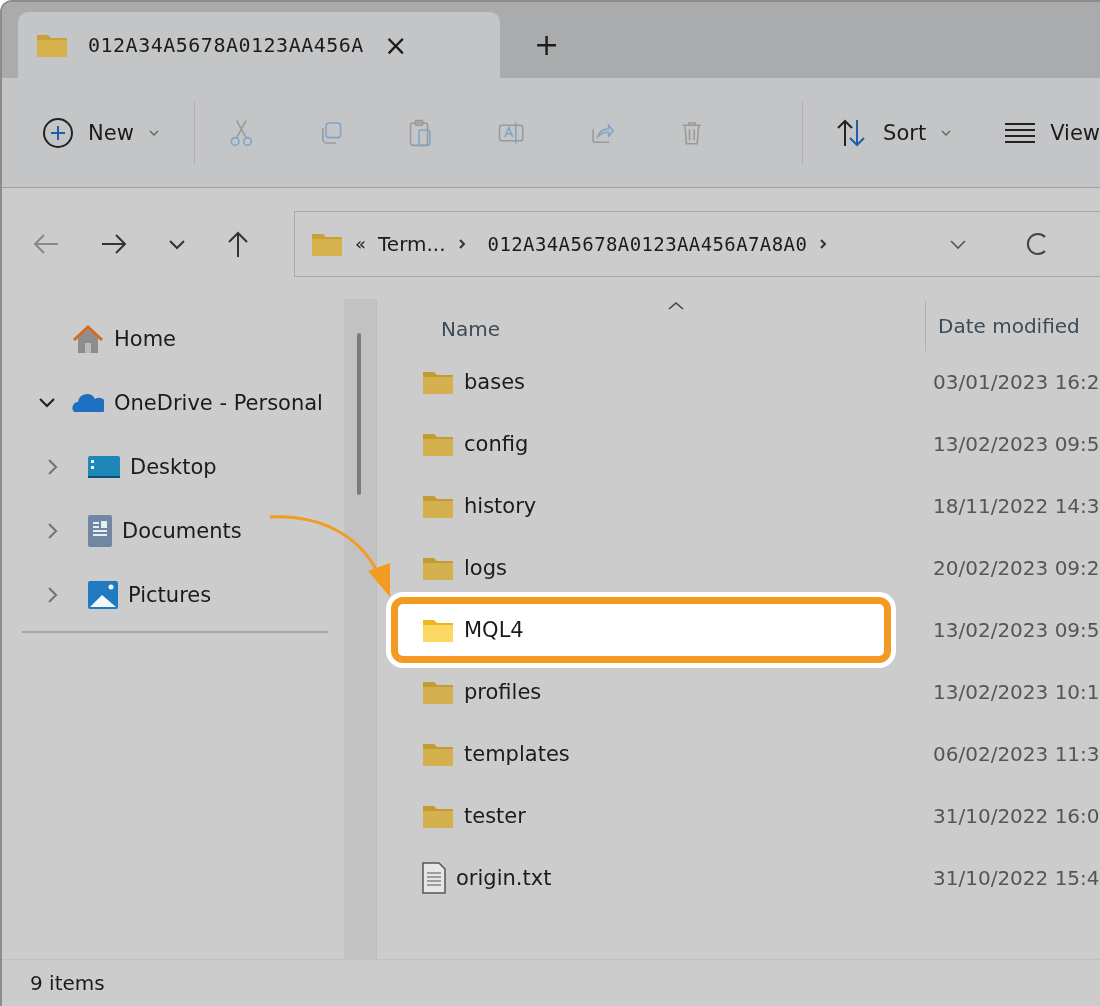  What do you see at coordinates (238, 243) in the screenshot?
I see `up-icon` at bounding box center [238, 243].